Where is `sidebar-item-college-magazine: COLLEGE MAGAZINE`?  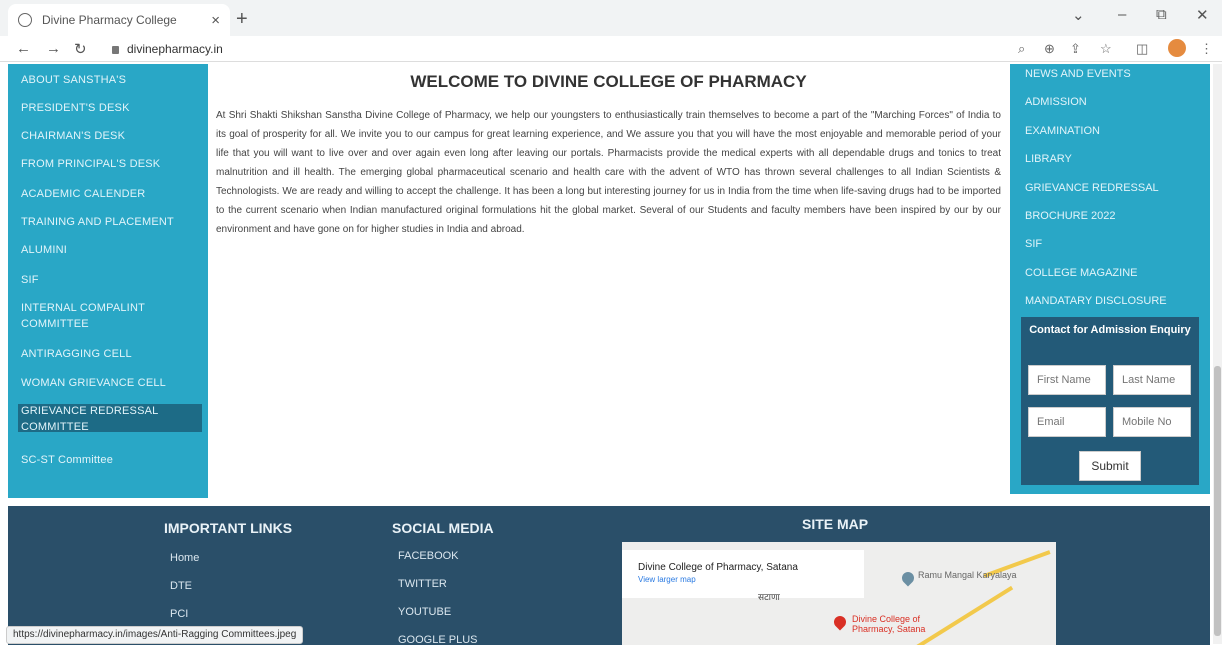
sidebar-item-college-magazine: COLLEGE MAGAZINE is located at coordinates (1081, 273).